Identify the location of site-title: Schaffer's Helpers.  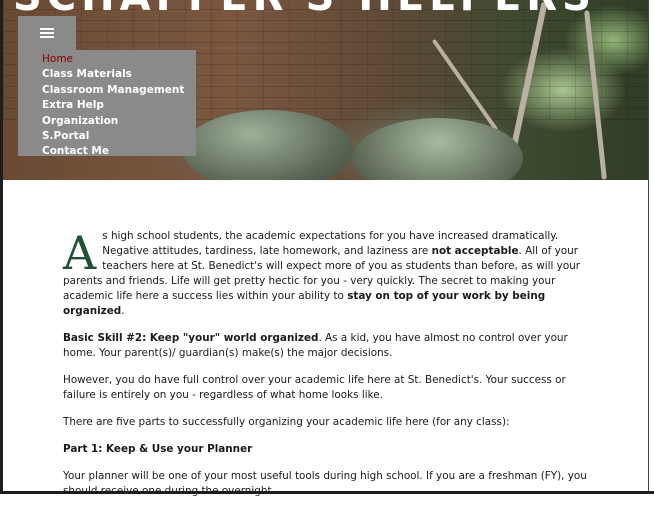
(328, 10).